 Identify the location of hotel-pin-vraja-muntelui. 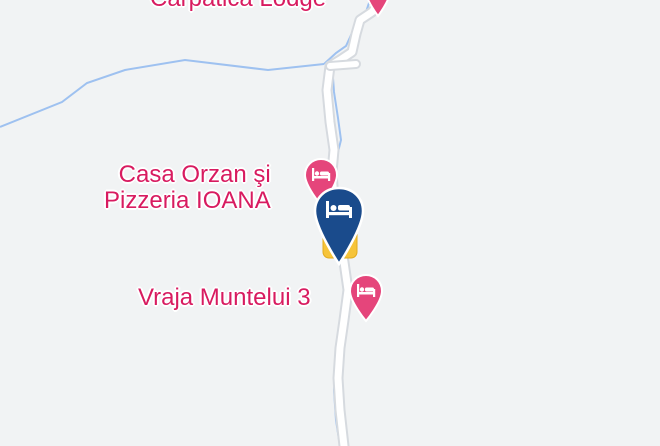
(366, 298).